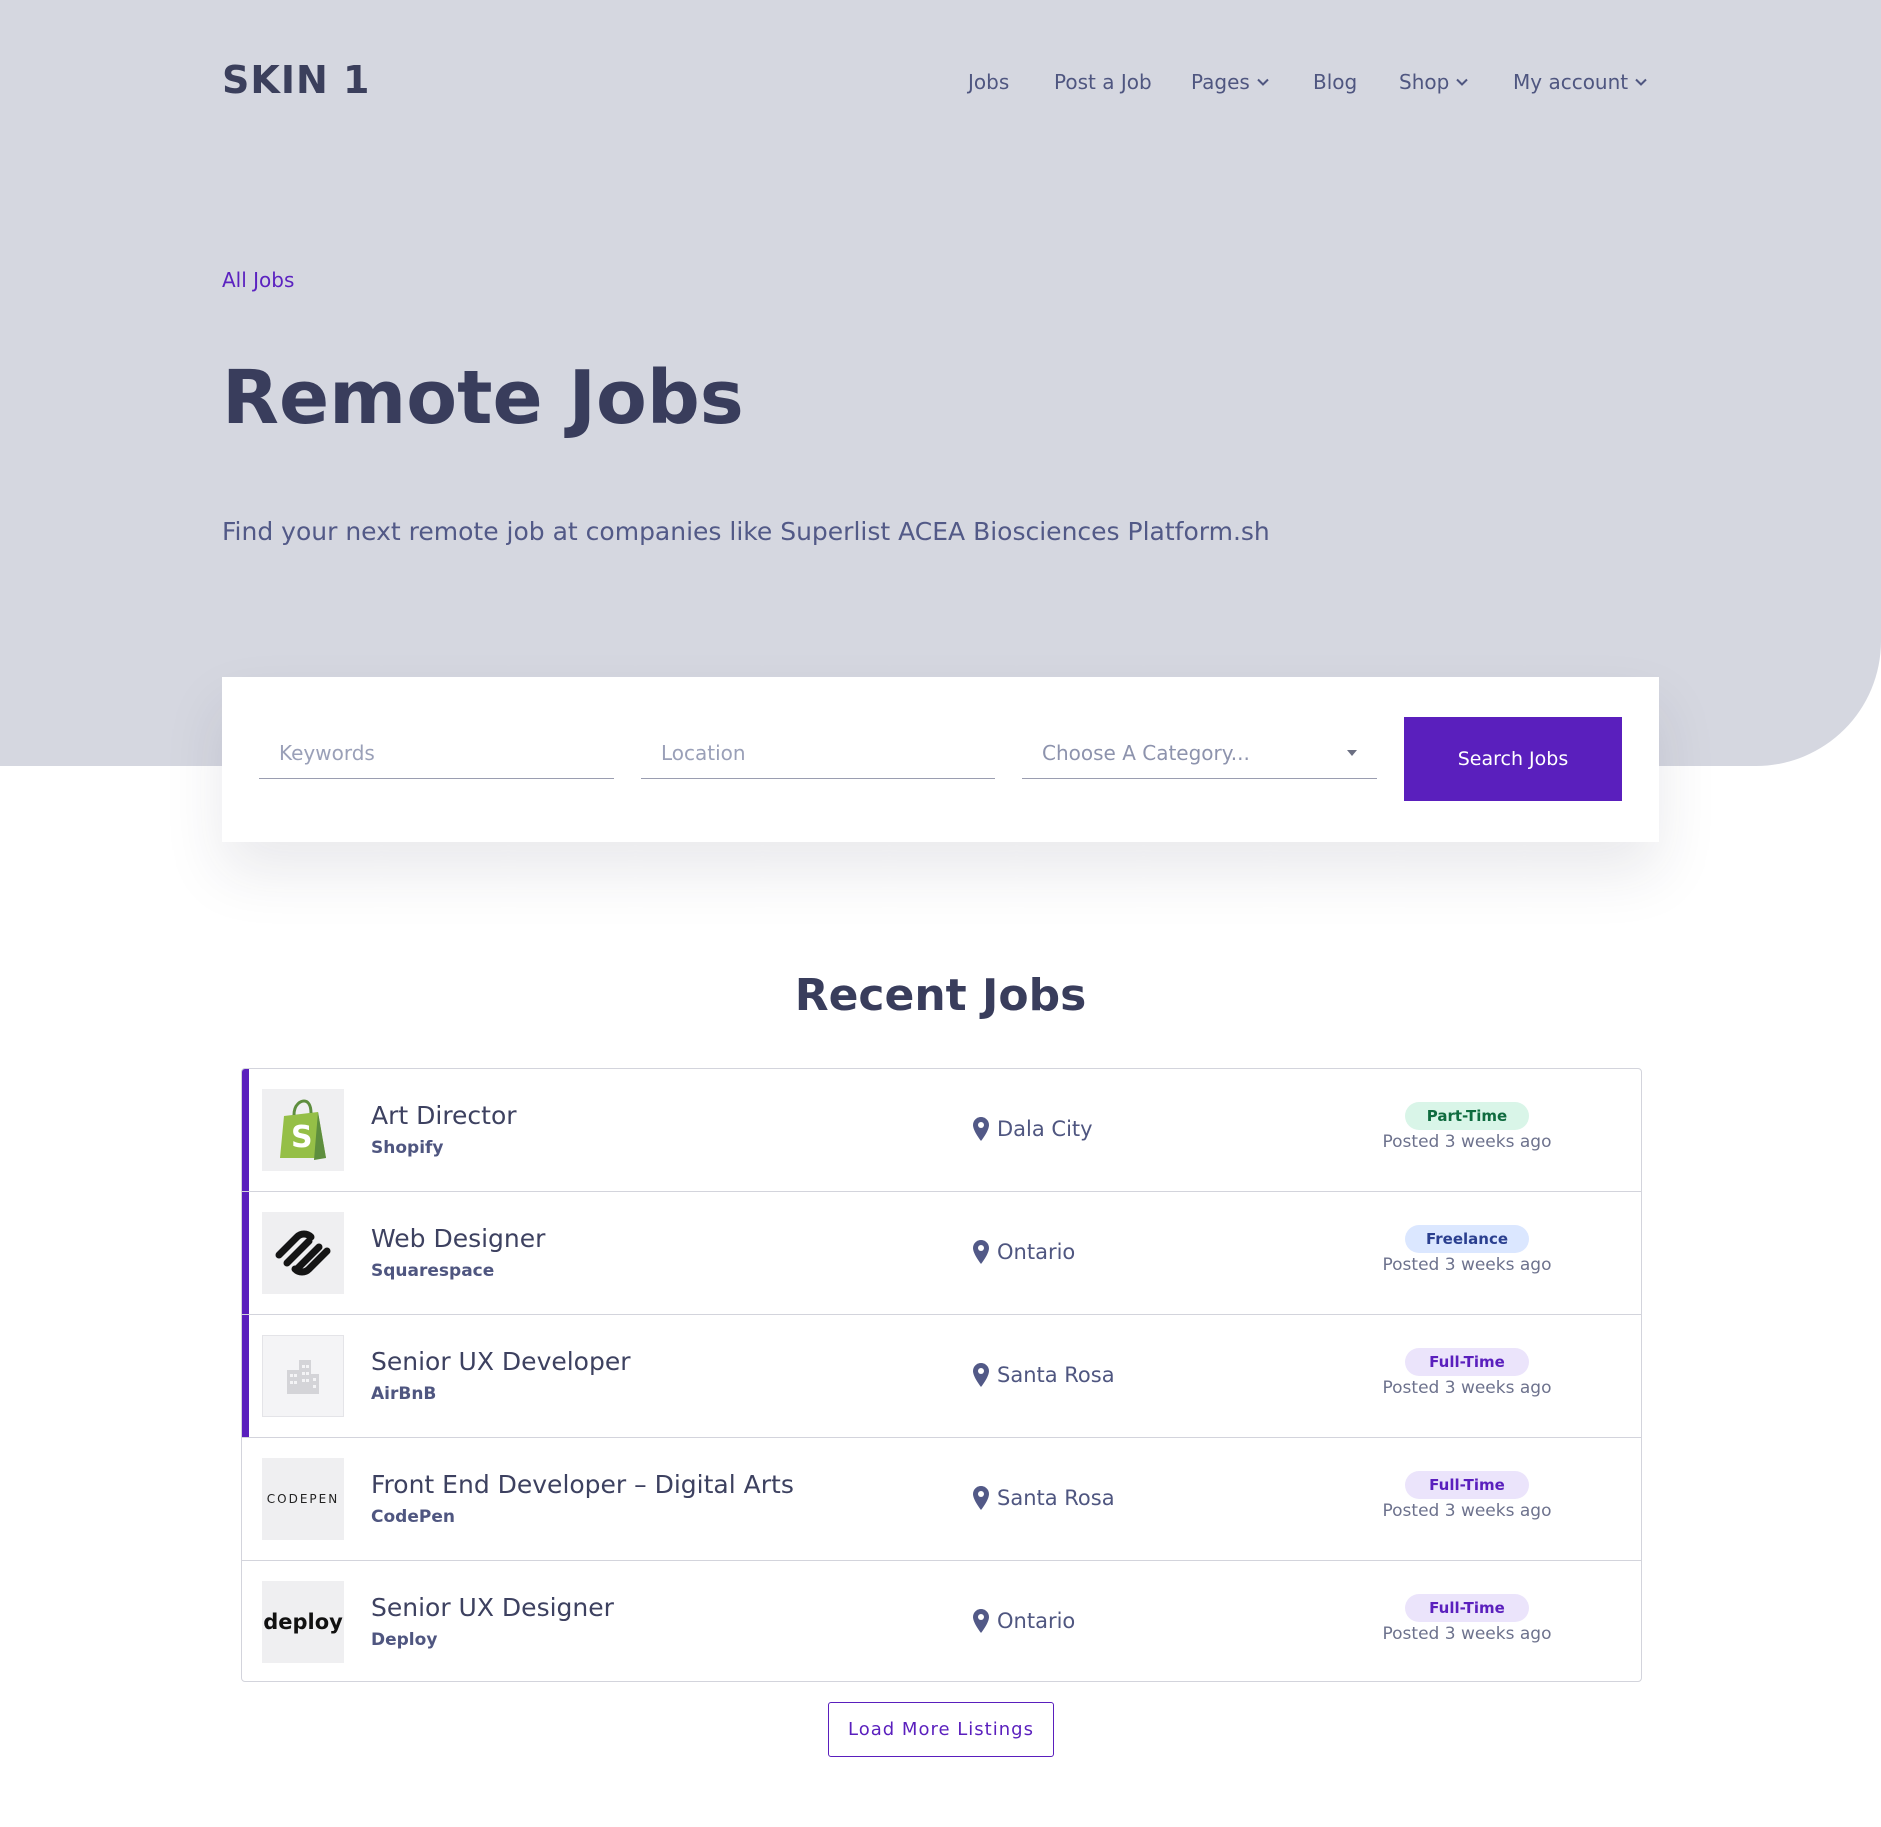 This screenshot has height=1827, width=1881. Describe the element at coordinates (404, 1640) in the screenshot. I see `company-name: Deploy` at that location.